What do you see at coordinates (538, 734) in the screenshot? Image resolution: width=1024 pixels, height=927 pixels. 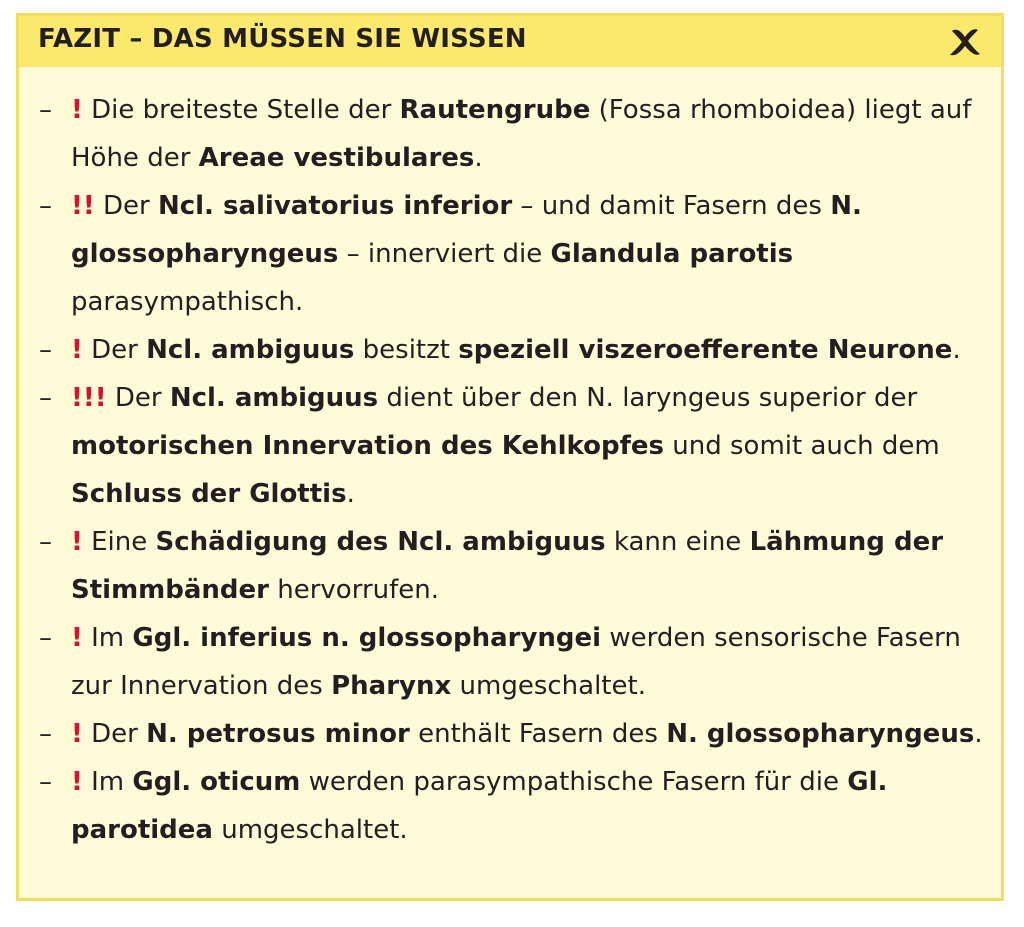 I see `item-text: enthält Fasern des` at bounding box center [538, 734].